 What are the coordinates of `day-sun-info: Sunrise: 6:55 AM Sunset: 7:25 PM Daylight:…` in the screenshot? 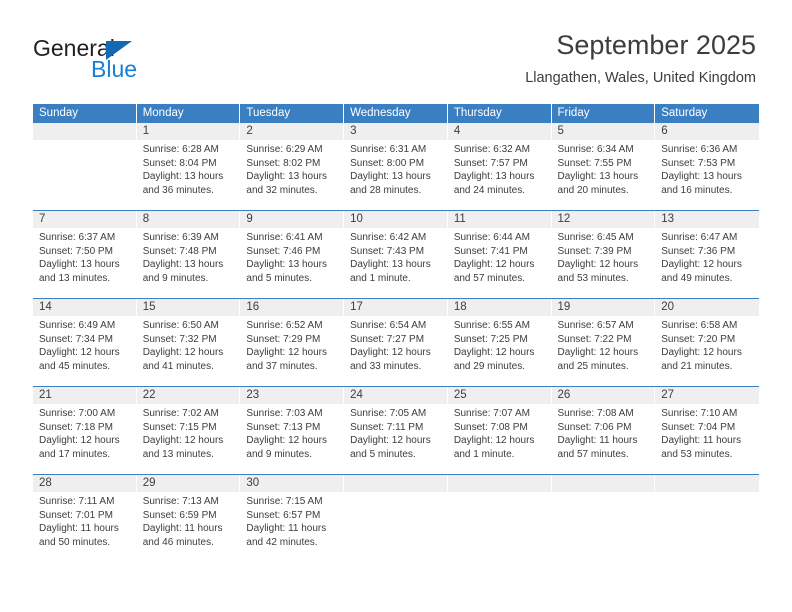 It's located at (499, 344).